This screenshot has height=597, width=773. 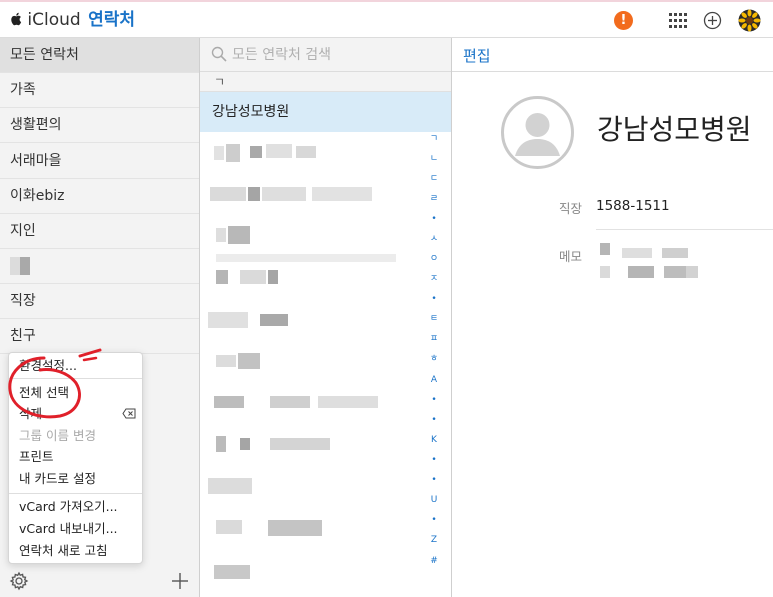 What do you see at coordinates (57, 479) in the screenshot?
I see `menu-set-my-card: 내 카드로 설정` at bounding box center [57, 479].